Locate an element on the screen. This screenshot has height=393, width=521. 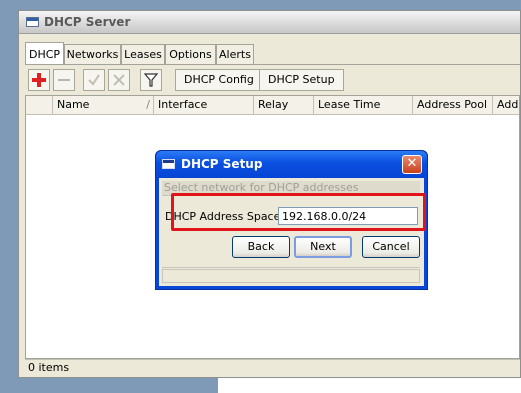
filter-icon is located at coordinates (151, 80).